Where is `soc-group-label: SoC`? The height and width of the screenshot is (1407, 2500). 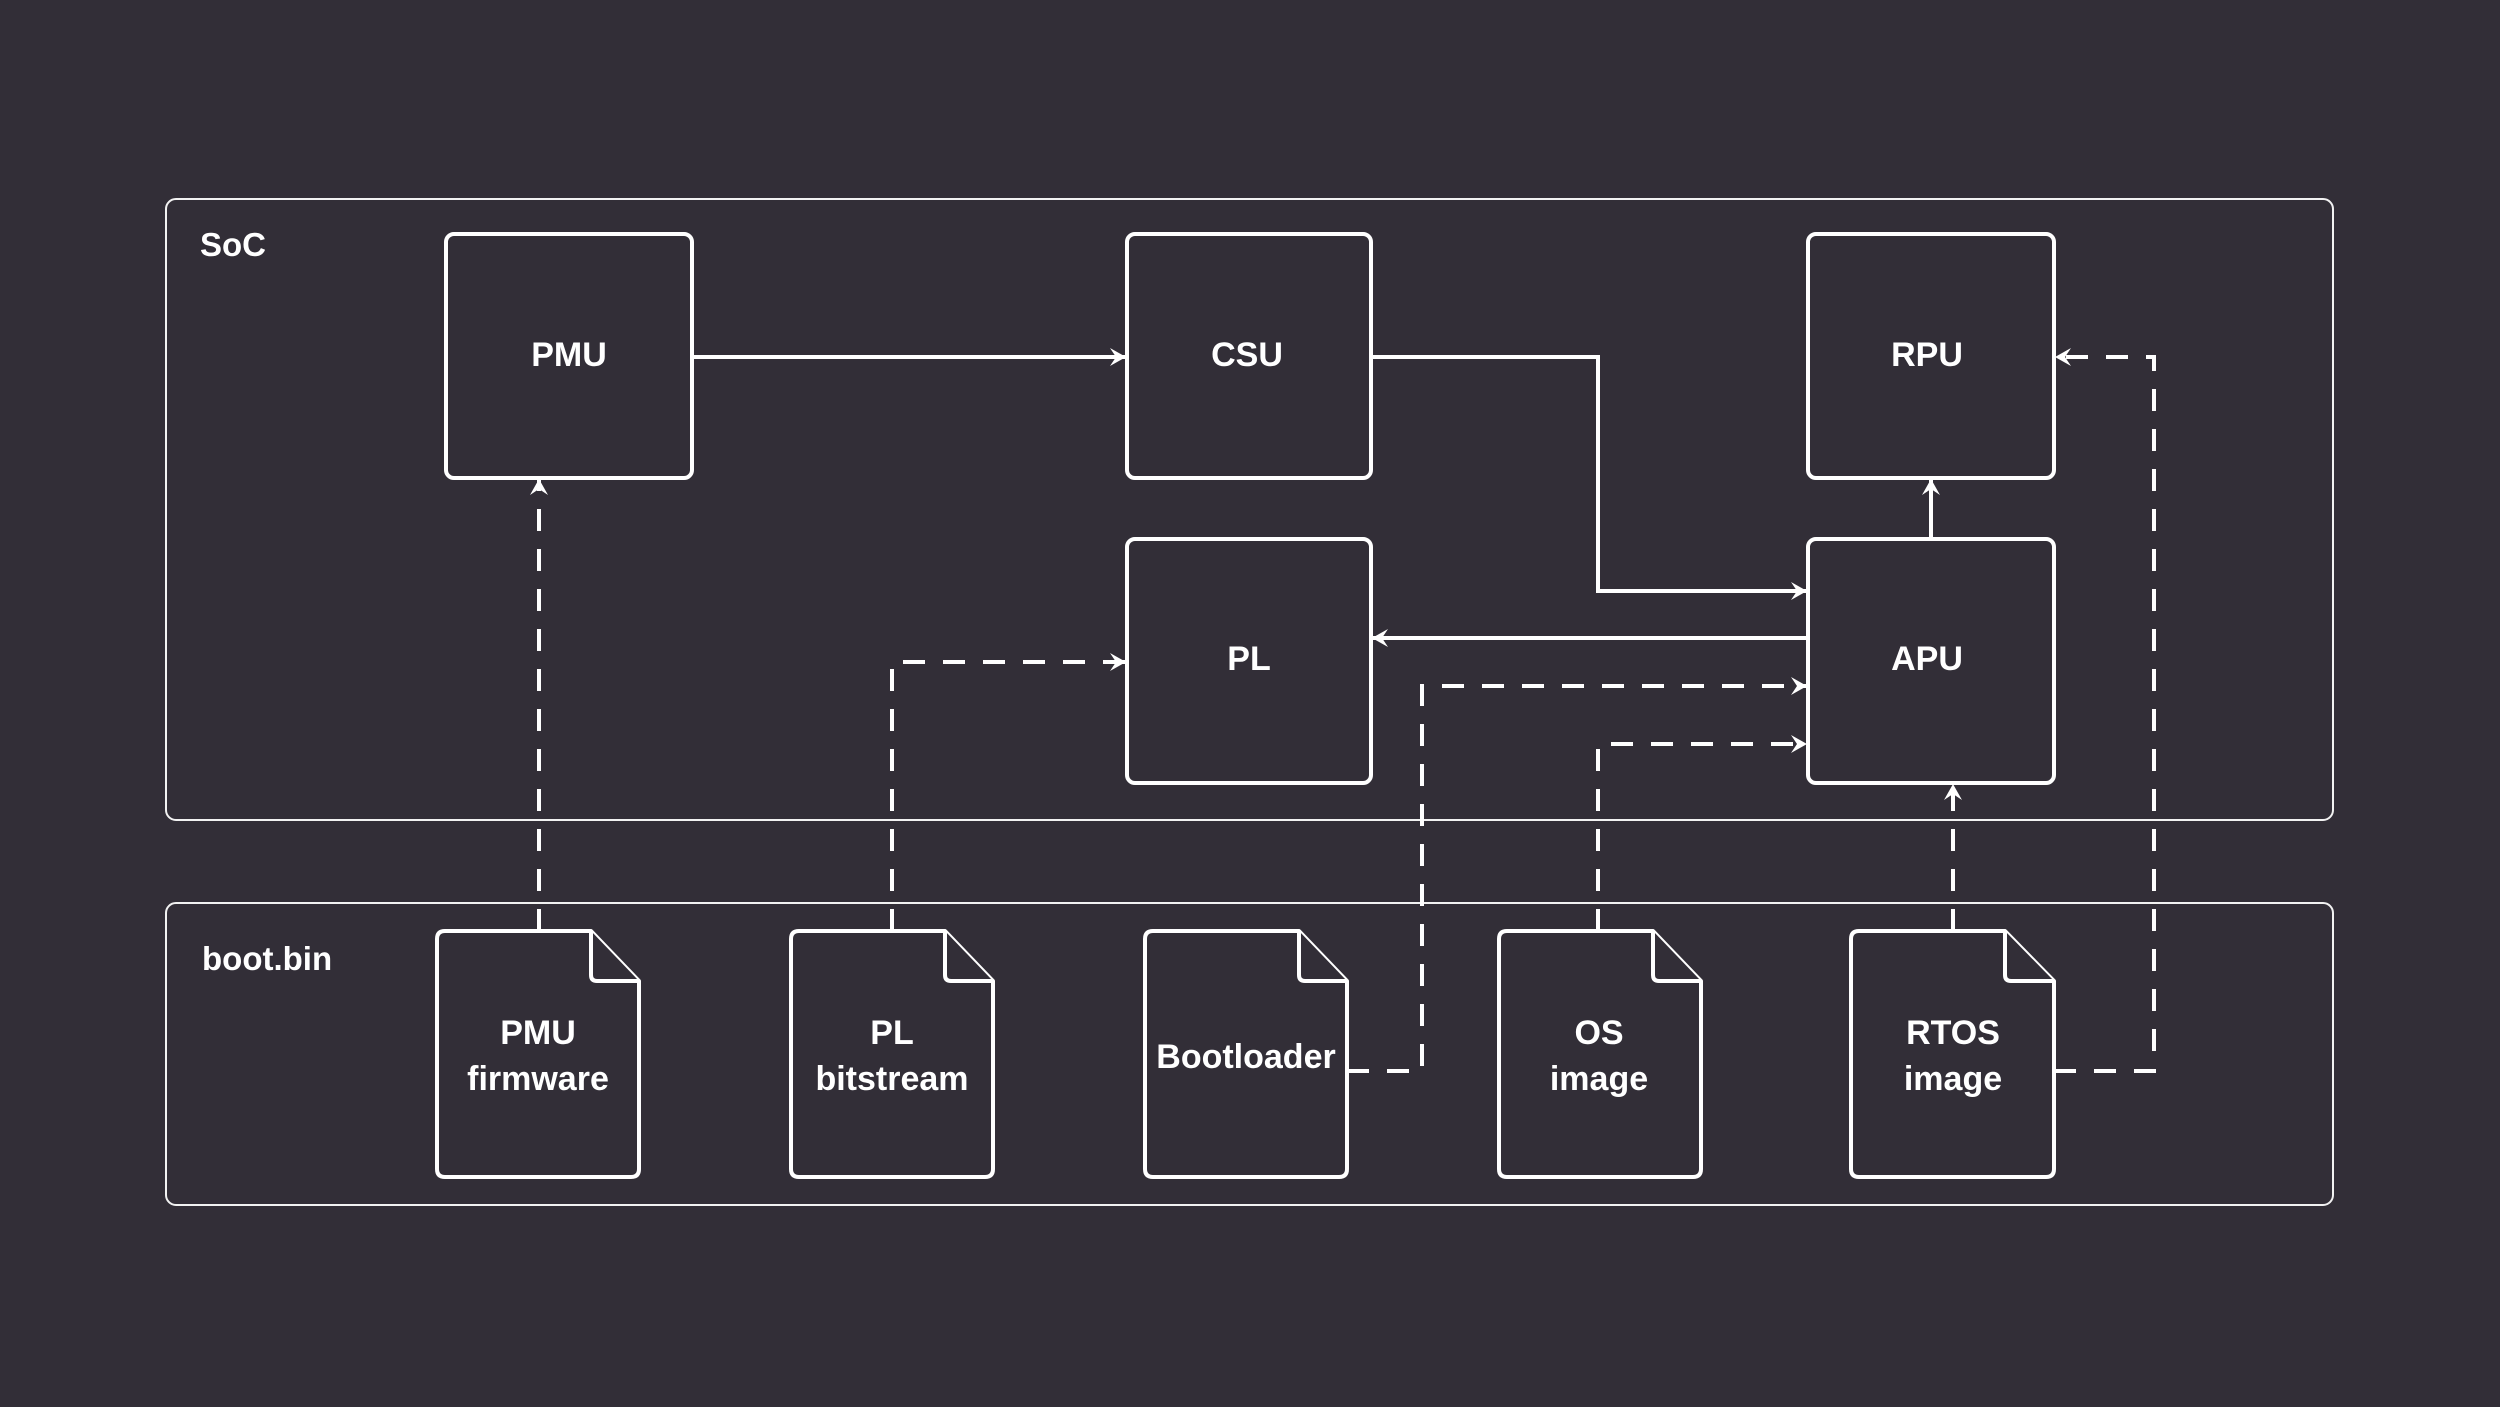 soc-group-label: SoC is located at coordinates (233, 244).